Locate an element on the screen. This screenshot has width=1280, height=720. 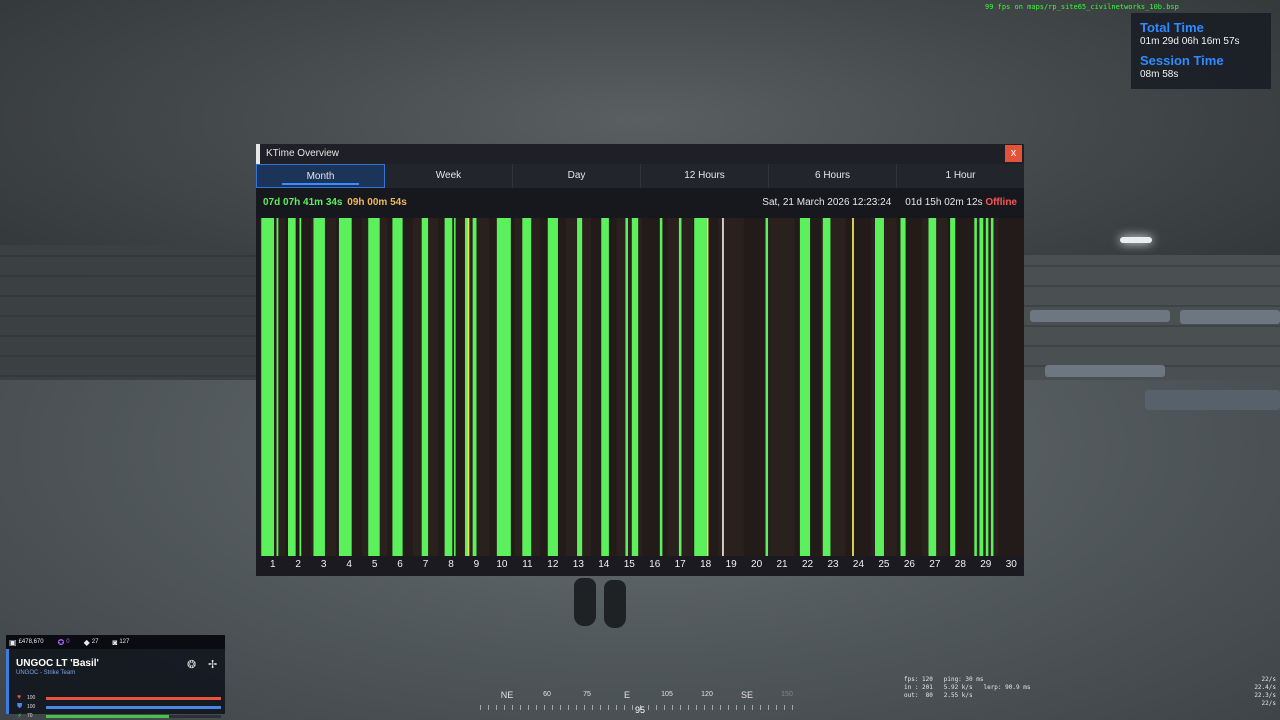
day-label-27: 27 is located at coordinates (935, 564).